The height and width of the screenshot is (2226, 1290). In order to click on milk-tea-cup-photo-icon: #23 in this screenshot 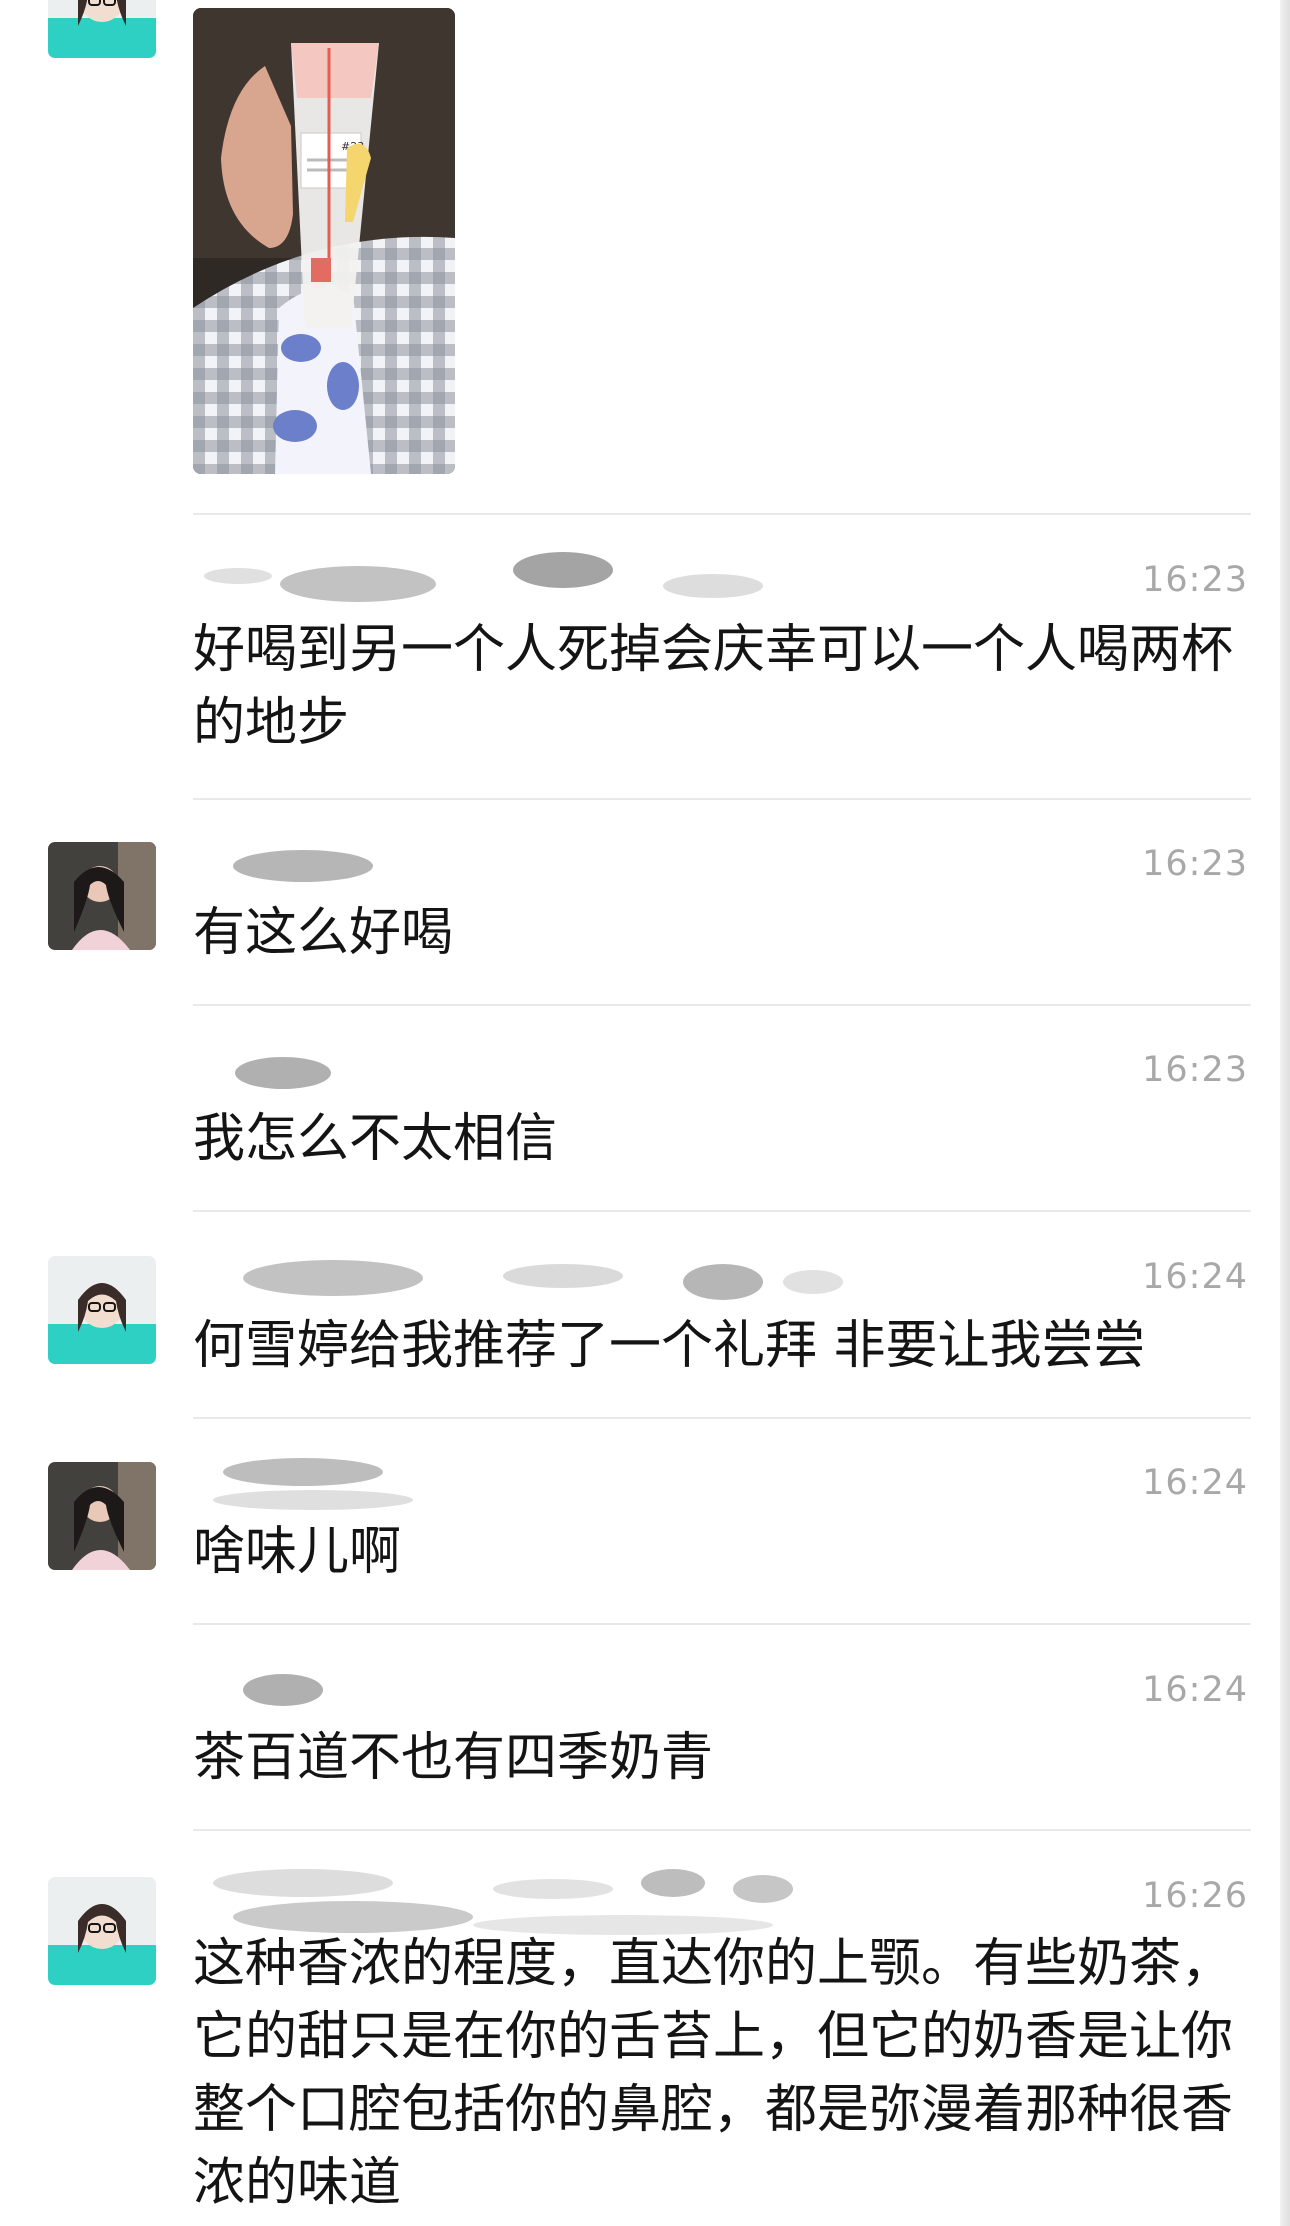, I will do `click(324, 241)`.